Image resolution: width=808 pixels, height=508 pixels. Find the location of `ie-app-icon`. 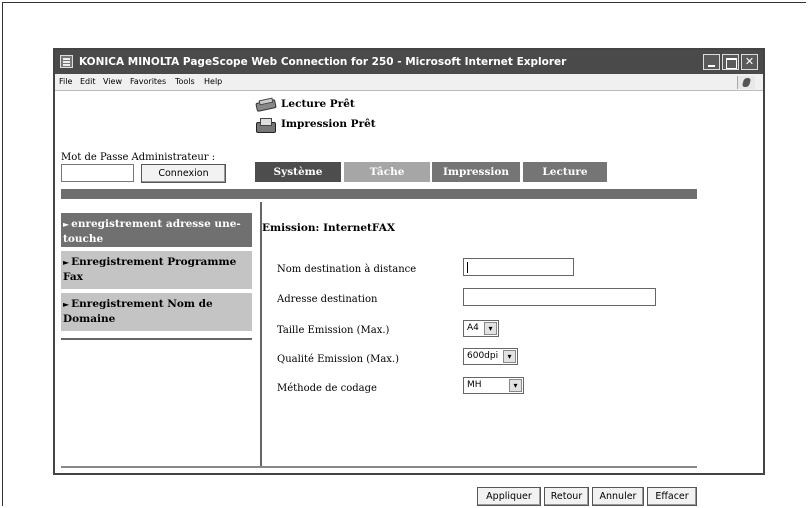

ie-app-icon is located at coordinates (66, 61).